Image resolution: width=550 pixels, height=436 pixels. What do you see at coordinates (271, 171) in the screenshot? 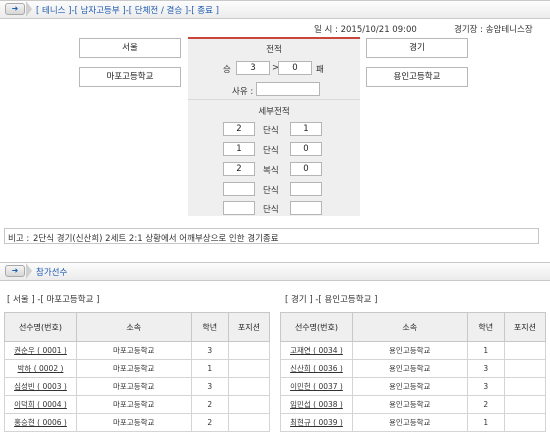
I see `detail-type: 복식` at bounding box center [271, 171].